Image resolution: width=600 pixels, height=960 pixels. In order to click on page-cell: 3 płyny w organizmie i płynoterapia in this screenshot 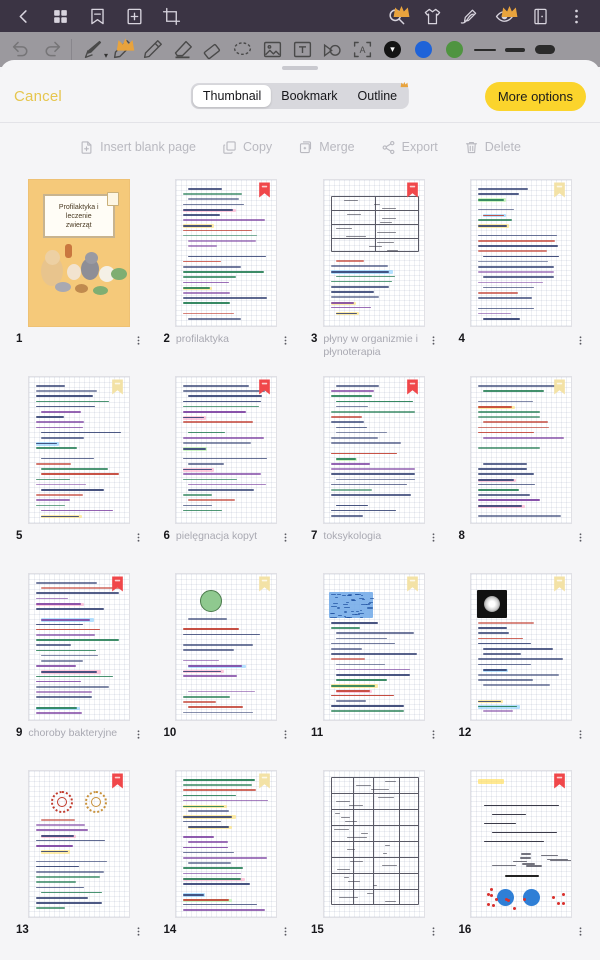, I will do `click(374, 277)`.